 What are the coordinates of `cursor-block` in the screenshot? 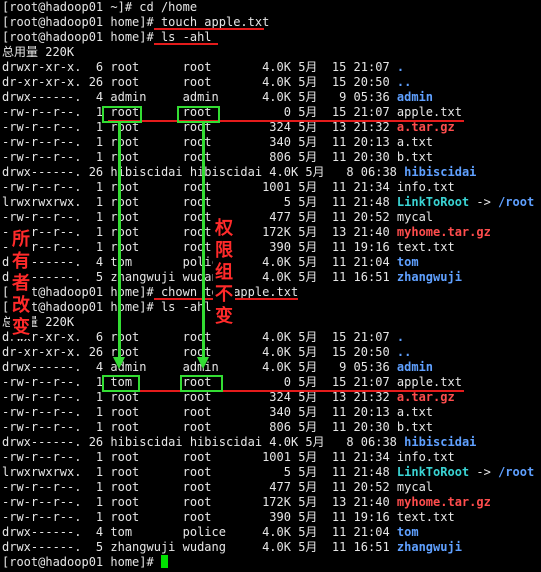 It's located at (164, 561).